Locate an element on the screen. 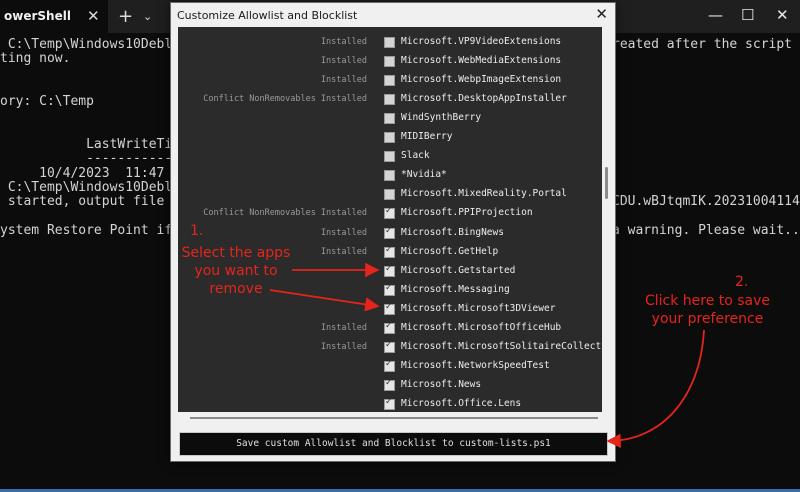 Image resolution: width=800 pixels, height=492 pixels. arrow-to-save-button is located at coordinates (655, 388).